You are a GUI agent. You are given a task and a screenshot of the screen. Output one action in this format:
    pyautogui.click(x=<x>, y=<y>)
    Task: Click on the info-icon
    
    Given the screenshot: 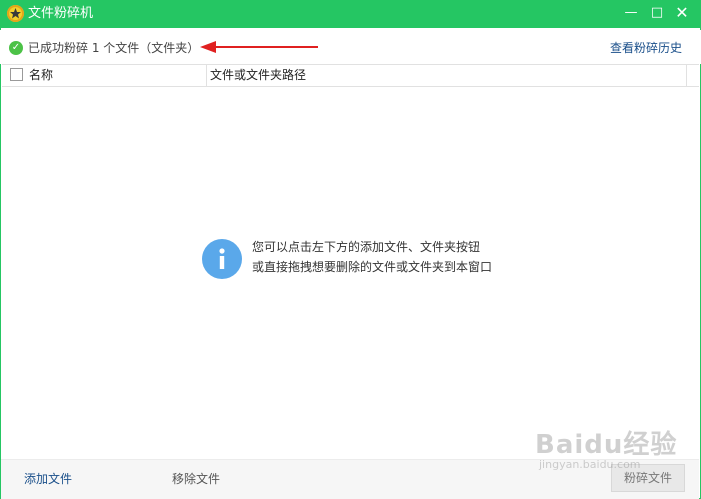 What is the action you would take?
    pyautogui.click(x=222, y=259)
    